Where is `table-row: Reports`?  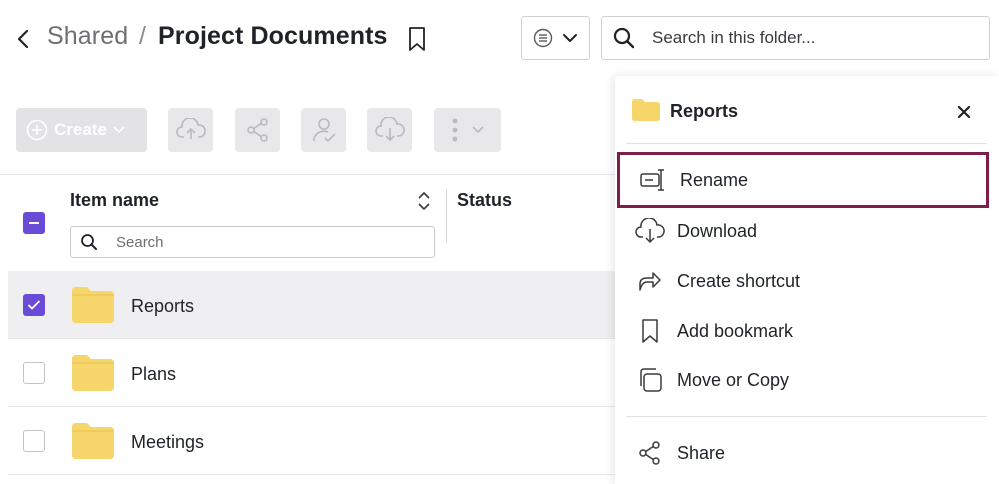
table-row: Reports is located at coordinates (311, 305).